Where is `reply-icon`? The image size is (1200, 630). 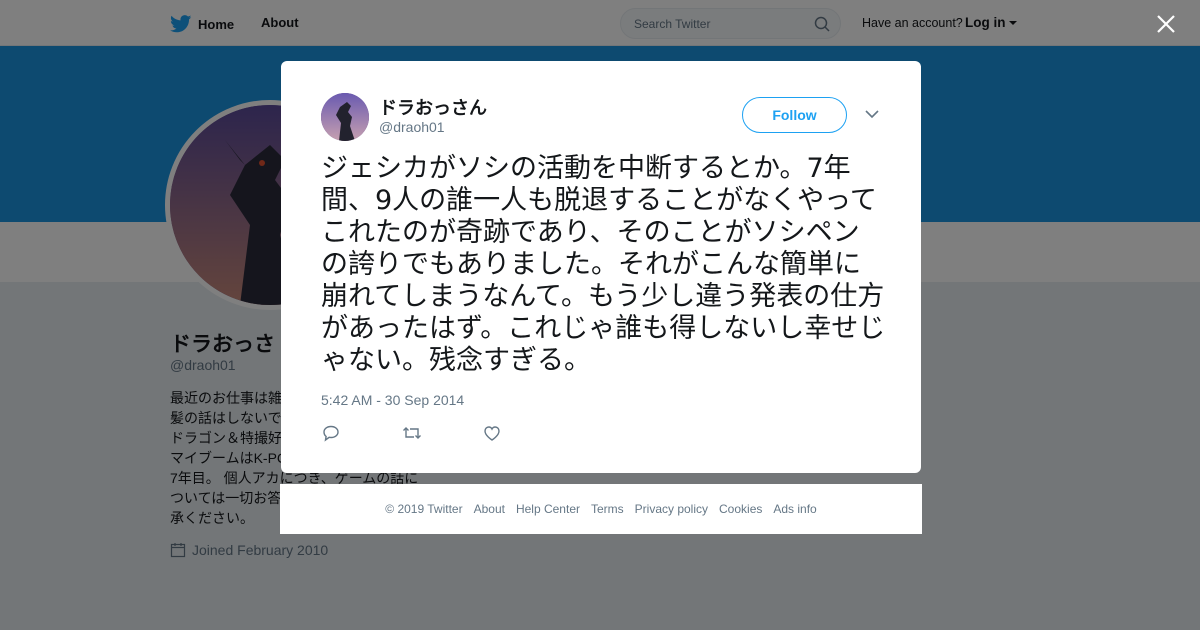
reply-icon is located at coordinates (331, 433).